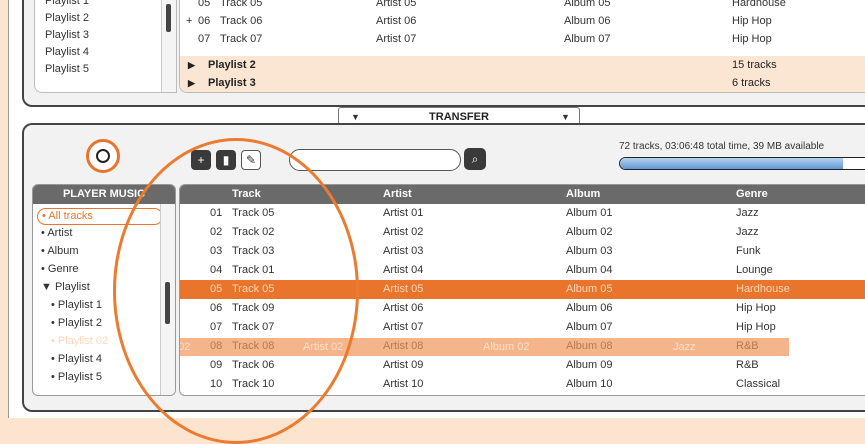 The height and width of the screenshot is (444, 865). I want to click on sidebar-item-label: Playlist 2, so click(79, 323).